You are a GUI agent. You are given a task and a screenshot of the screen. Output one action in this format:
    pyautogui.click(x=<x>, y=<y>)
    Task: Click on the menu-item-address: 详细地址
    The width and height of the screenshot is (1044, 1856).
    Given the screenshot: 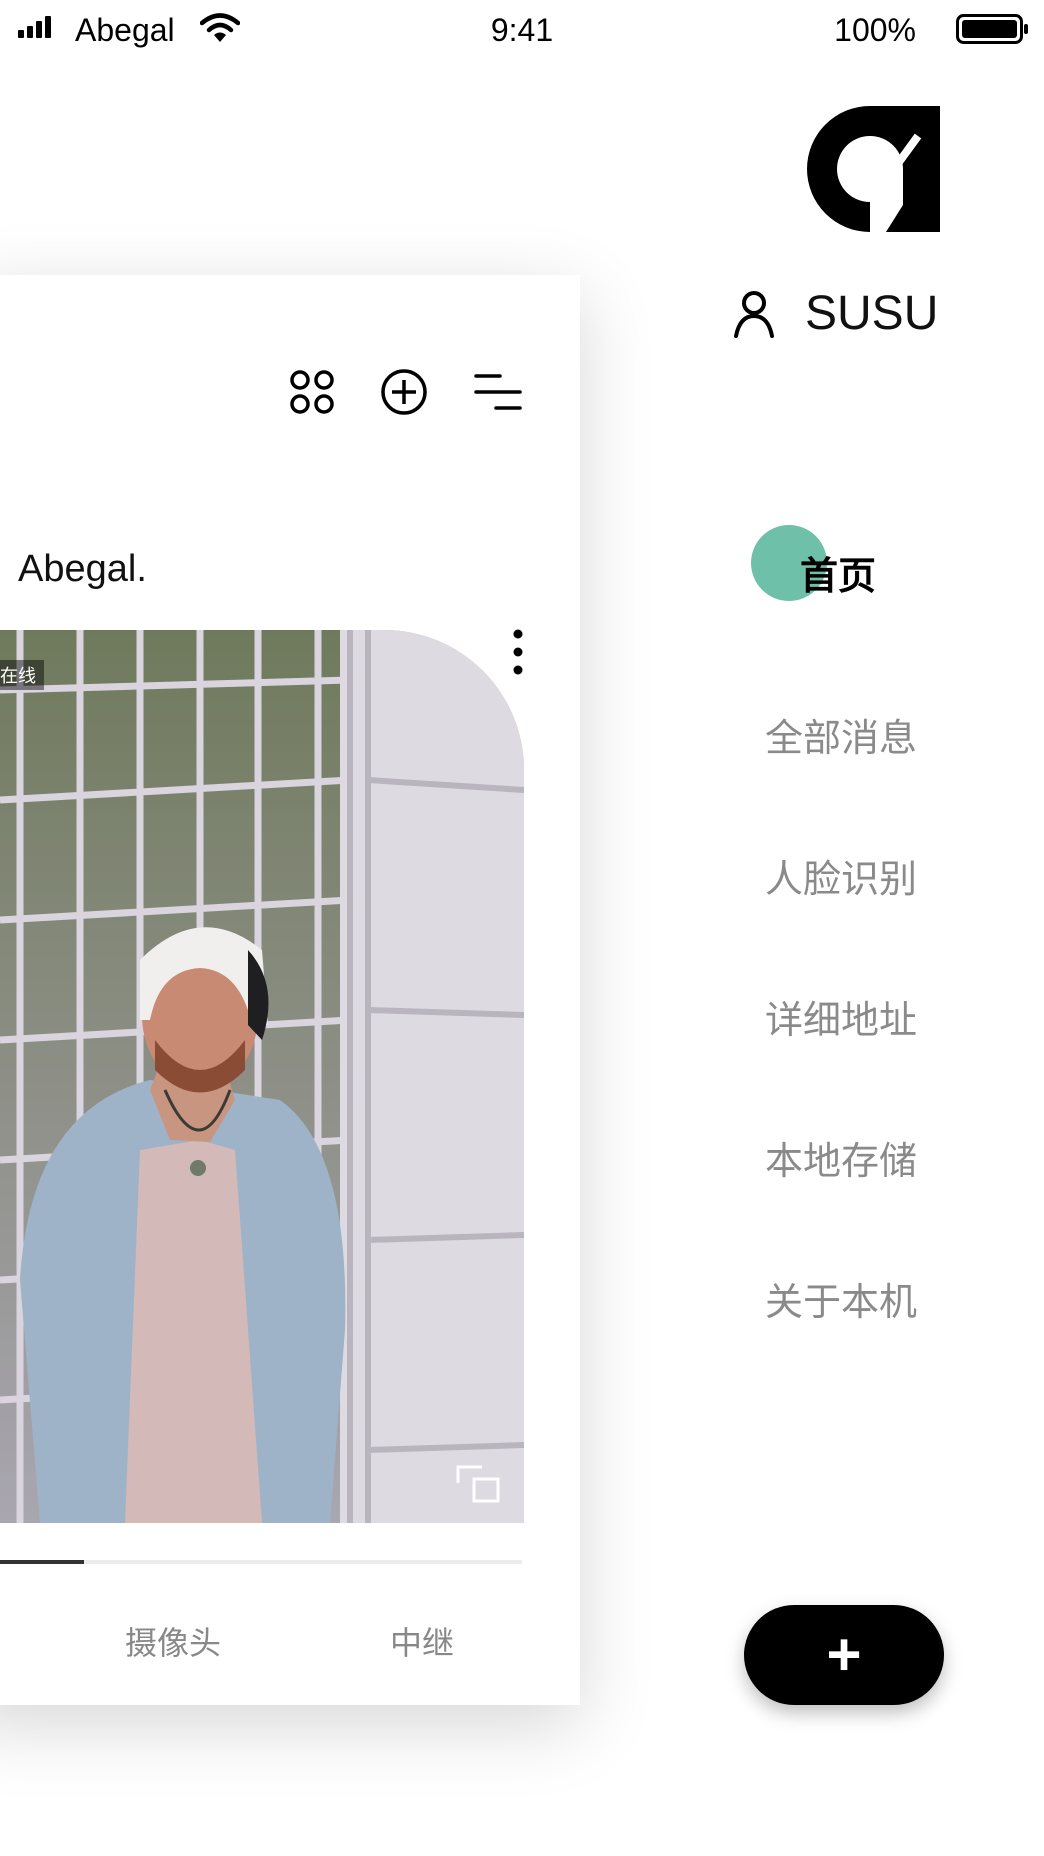 What is the action you would take?
    pyautogui.click(x=841, y=1016)
    